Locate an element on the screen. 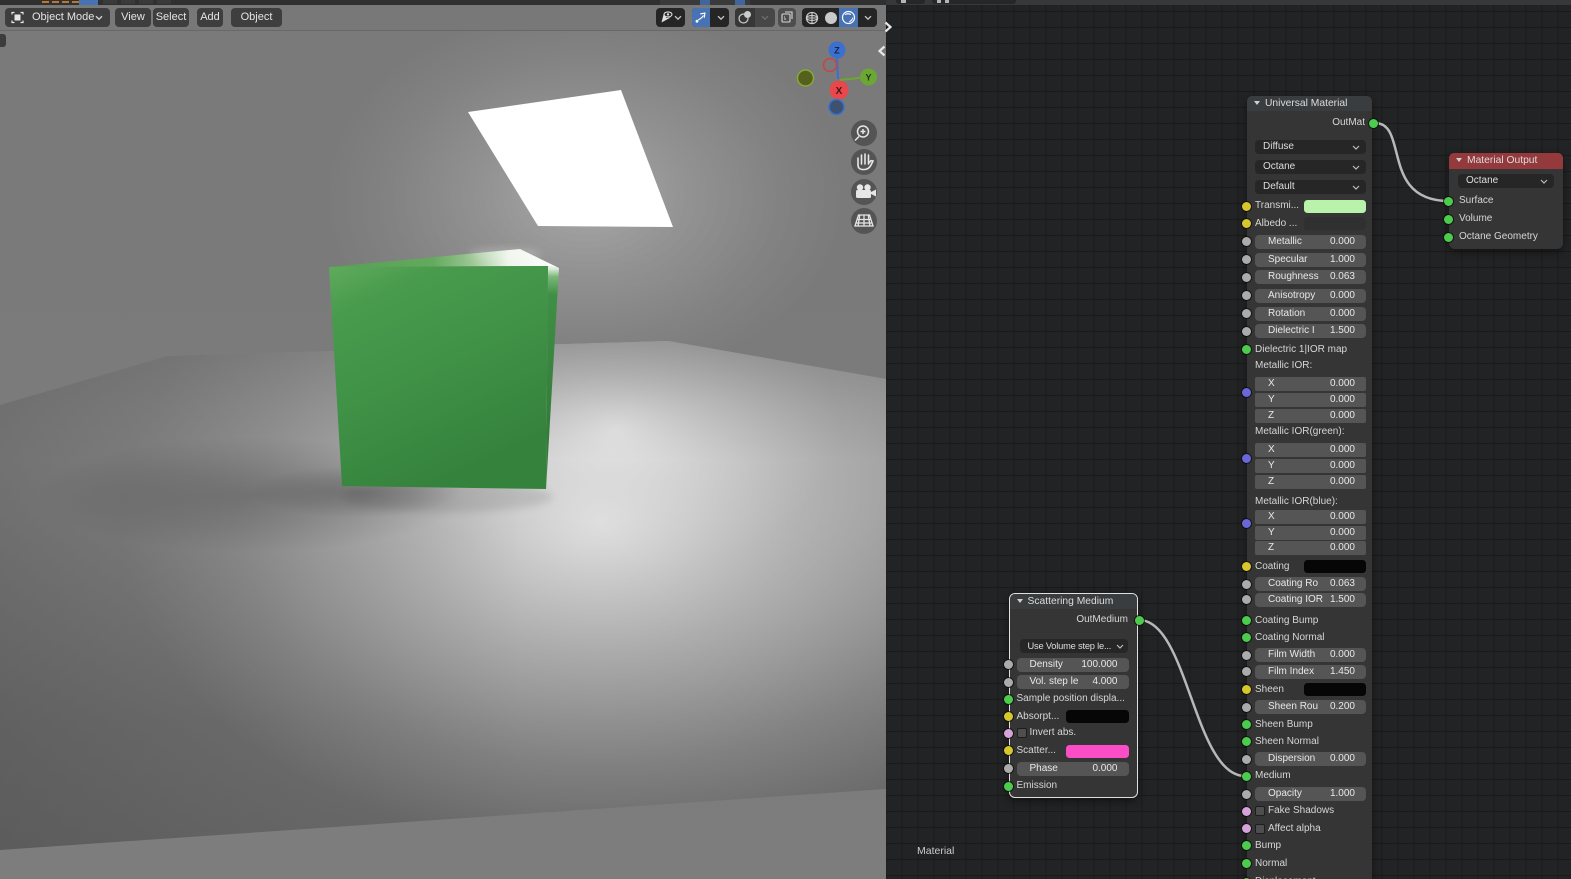 Image resolution: width=1571 pixels, height=879 pixels. svg-text: X is located at coordinates (839, 91).